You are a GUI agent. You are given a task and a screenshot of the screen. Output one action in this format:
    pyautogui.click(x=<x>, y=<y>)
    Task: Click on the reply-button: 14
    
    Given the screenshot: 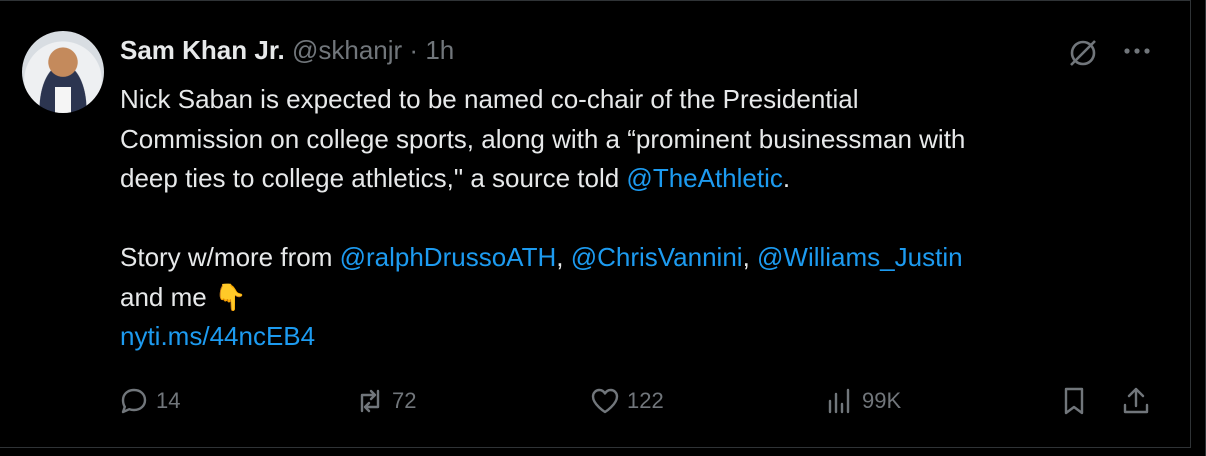 What is the action you would take?
    pyautogui.click(x=149, y=401)
    